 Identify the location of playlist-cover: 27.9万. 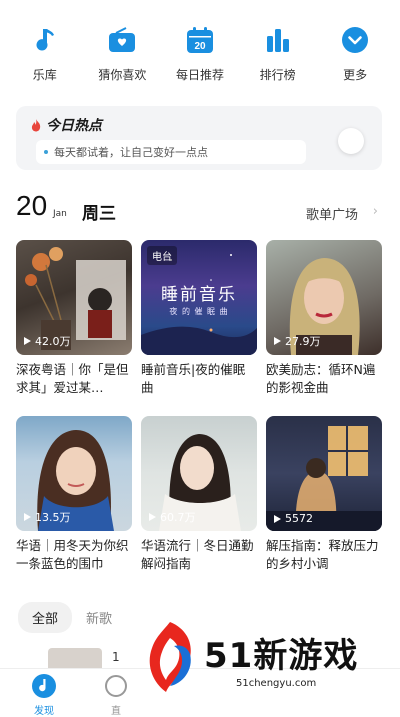
(324, 297).